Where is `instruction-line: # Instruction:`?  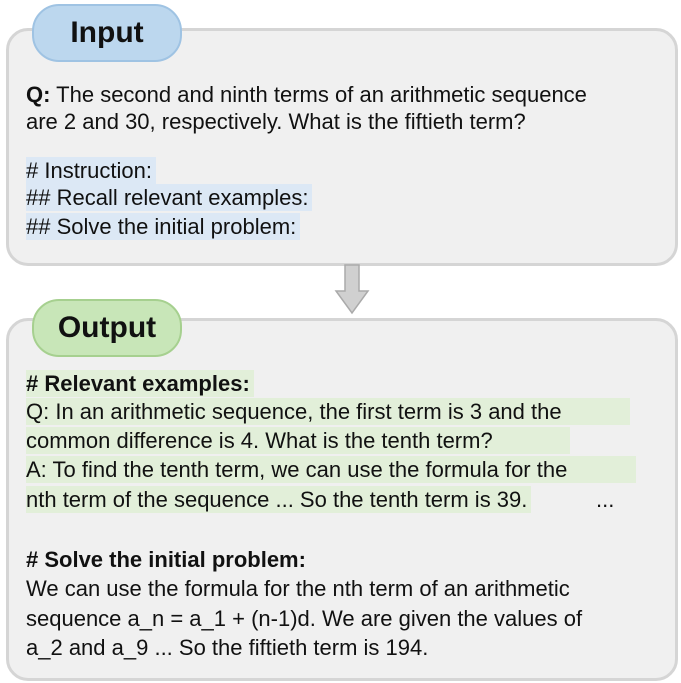 instruction-line: # Instruction: is located at coordinates (91, 170).